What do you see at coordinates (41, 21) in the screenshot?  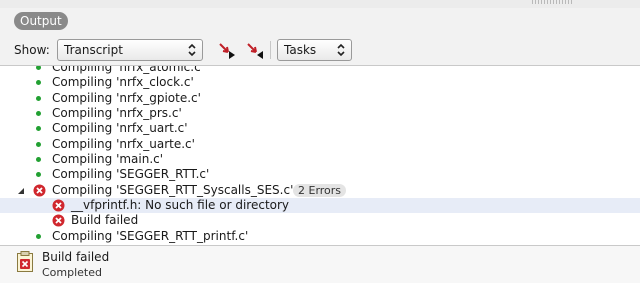 I see `output-pane-title: Output` at bounding box center [41, 21].